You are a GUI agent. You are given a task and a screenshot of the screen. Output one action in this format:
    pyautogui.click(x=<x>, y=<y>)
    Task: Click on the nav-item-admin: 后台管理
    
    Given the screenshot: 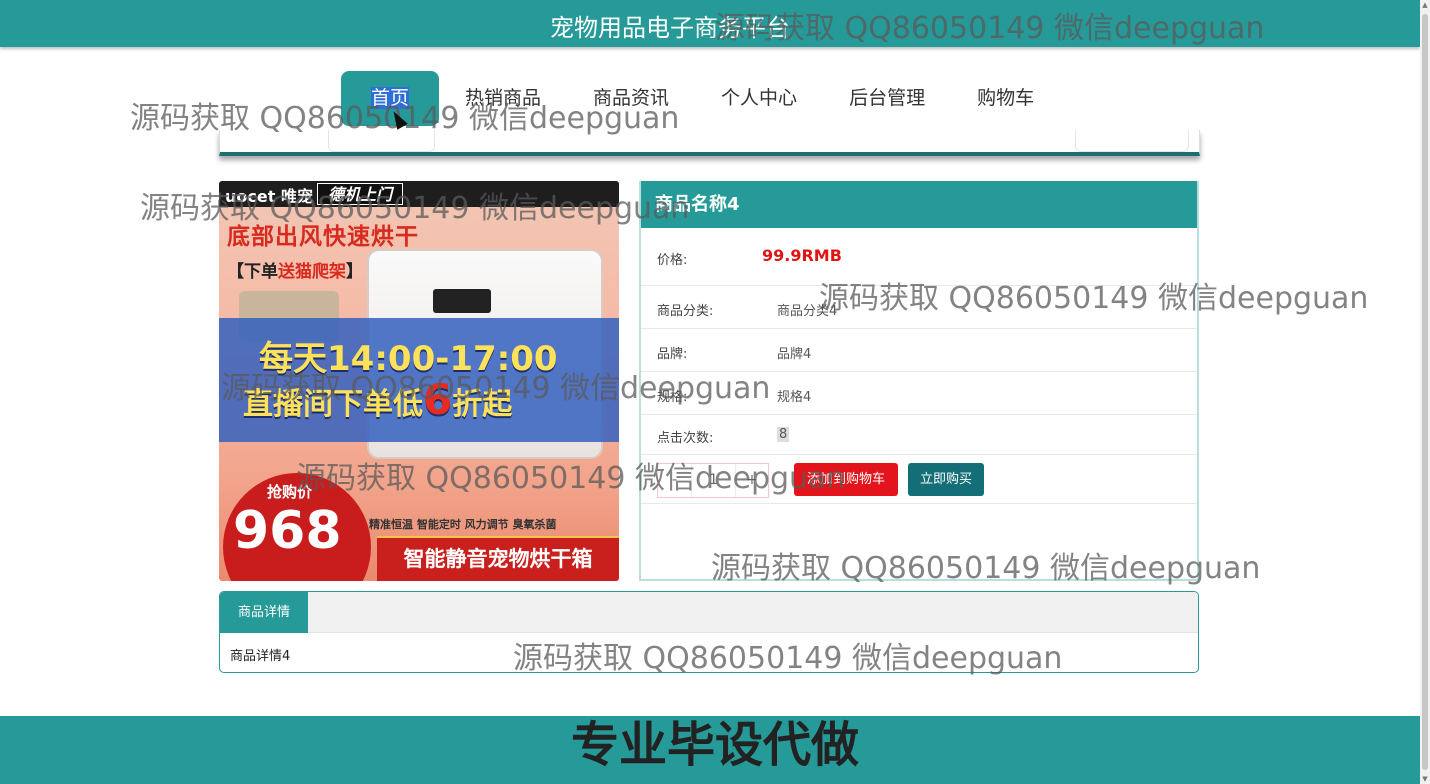 What is the action you would take?
    pyautogui.click(x=887, y=98)
    